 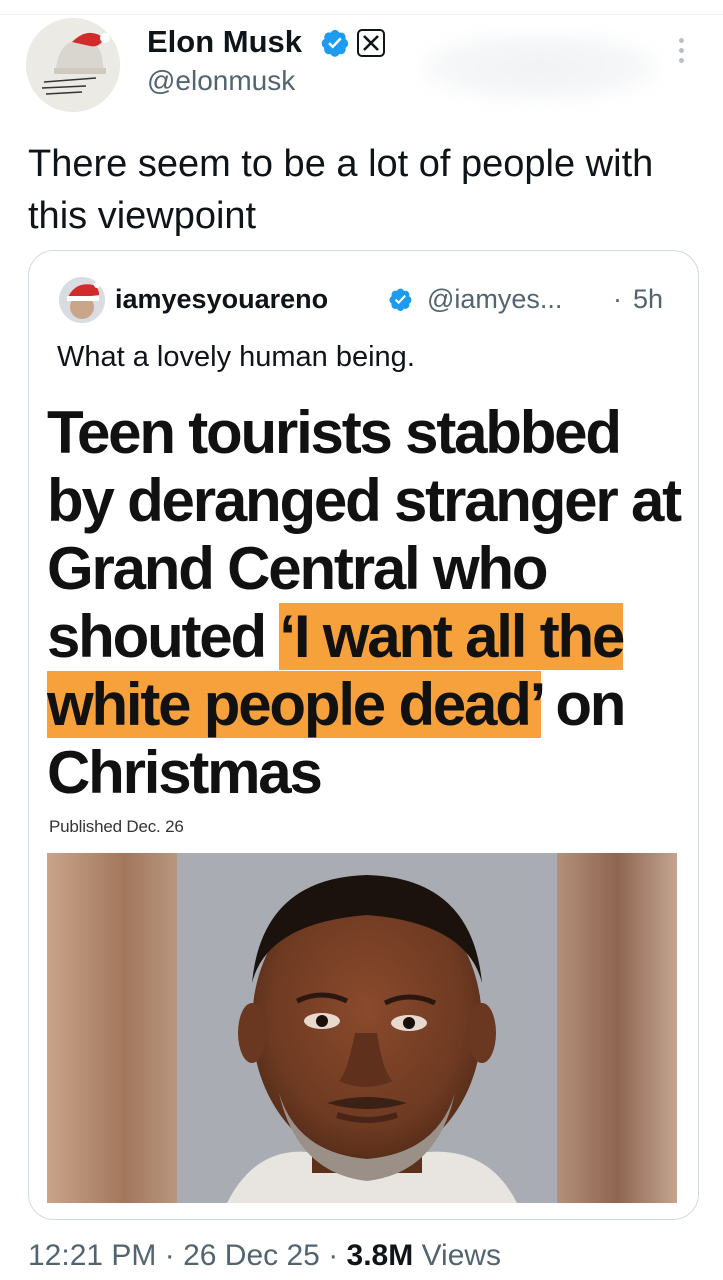 I want to click on author-handle: @elonmusk, so click(x=221, y=81).